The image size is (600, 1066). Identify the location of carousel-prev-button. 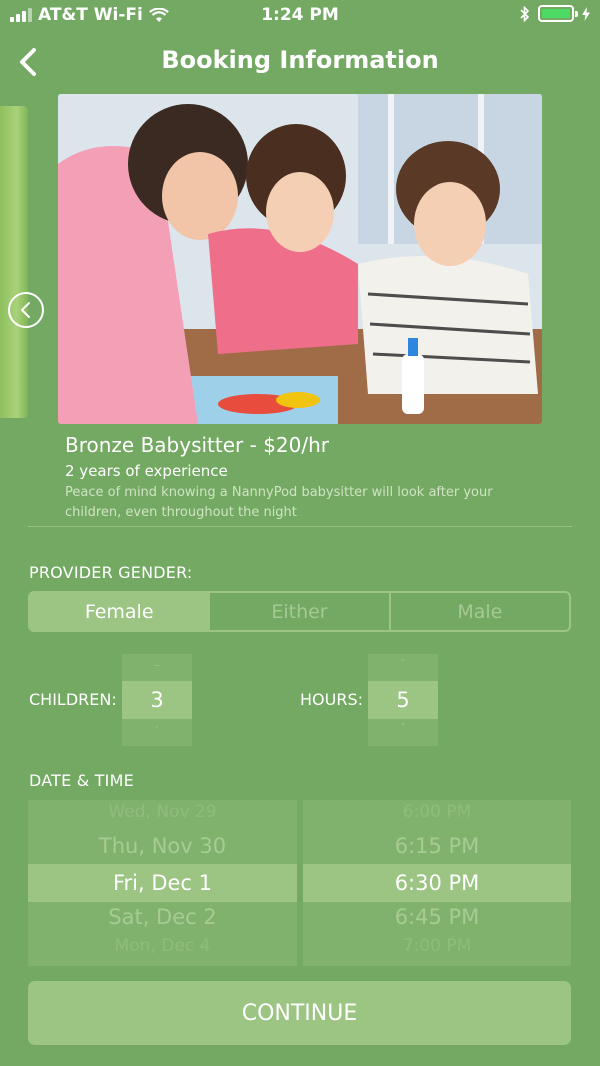
(26, 310).